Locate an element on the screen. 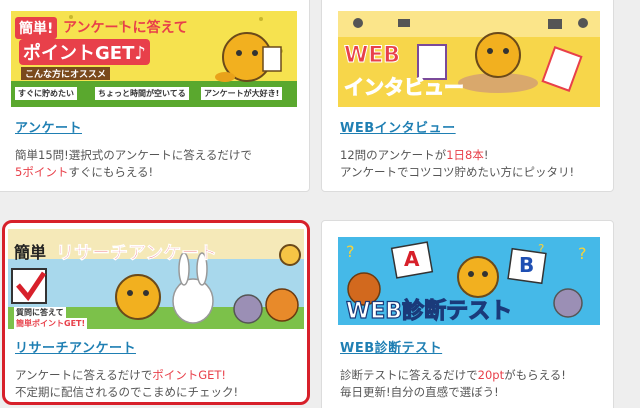 This screenshot has width=640, height=408. banner-research-survey-line1: リサーチアンケート is located at coordinates (137, 254).